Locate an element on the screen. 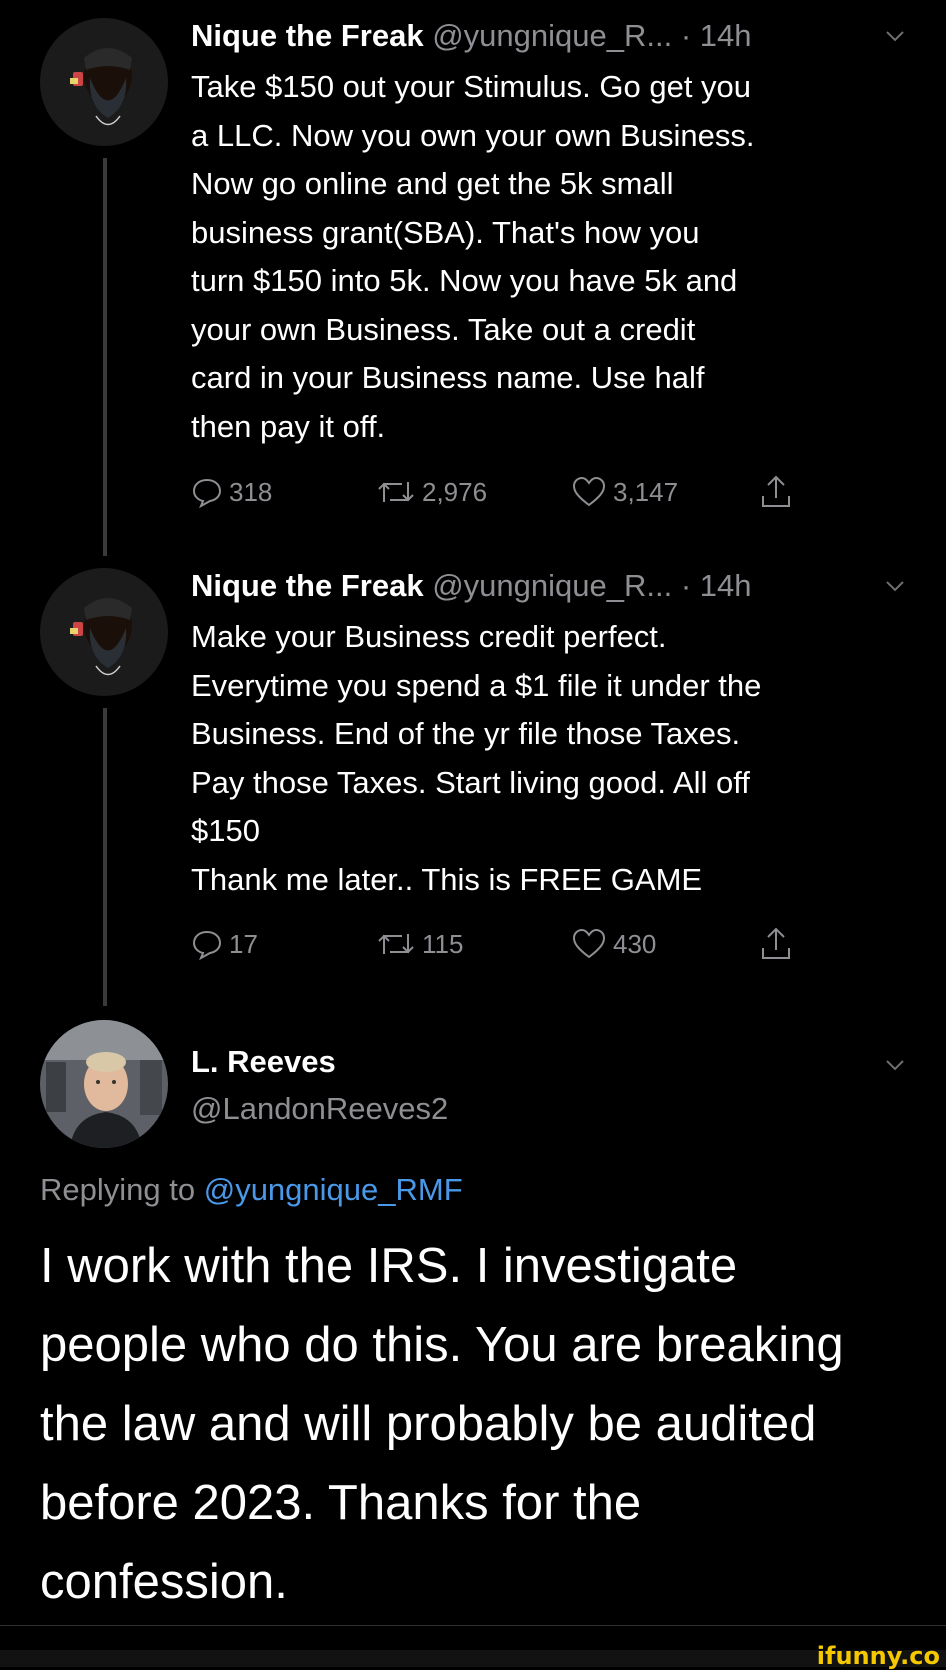 This screenshot has height=1670, width=946. like-button: 430 is located at coordinates (613, 944).